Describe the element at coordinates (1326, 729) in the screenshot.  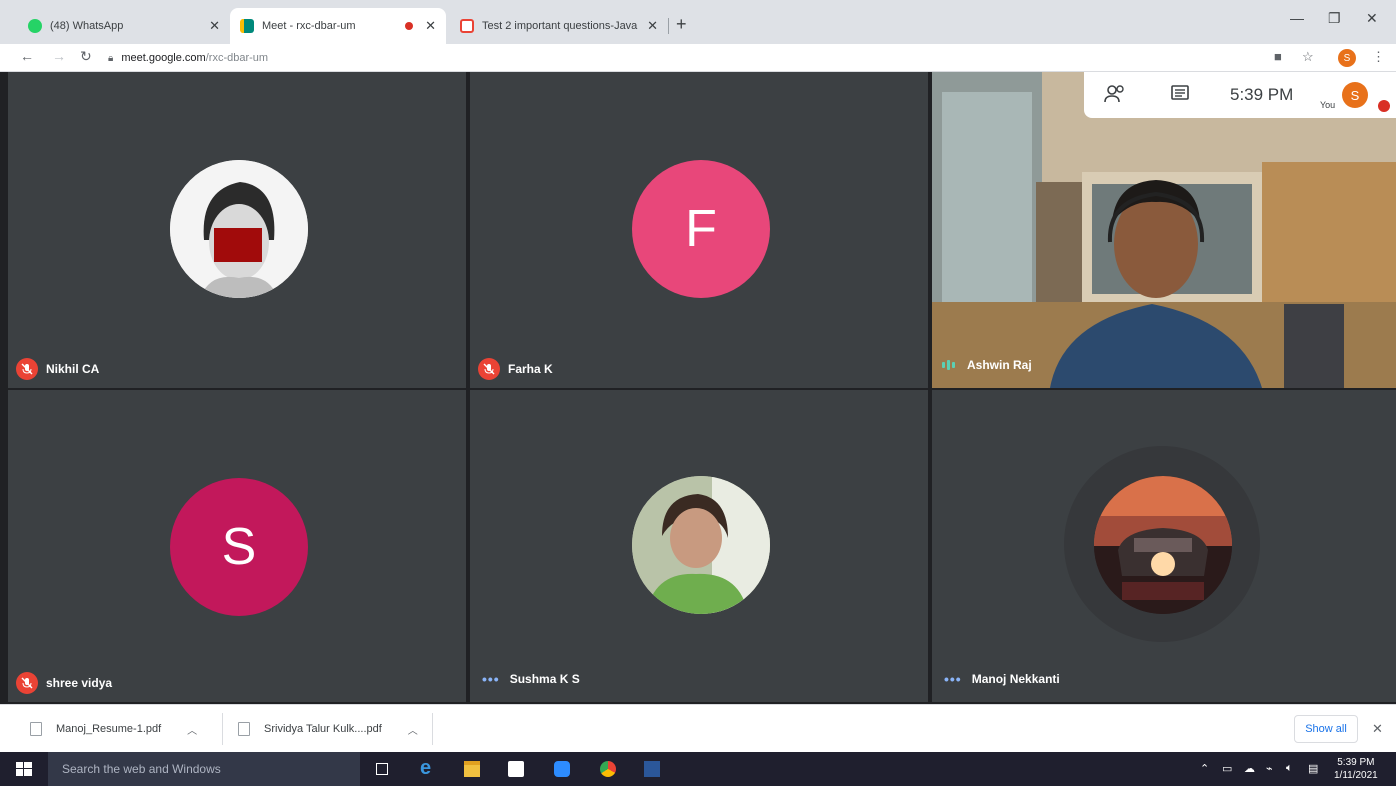
I see `show-all-button: Show all` at that location.